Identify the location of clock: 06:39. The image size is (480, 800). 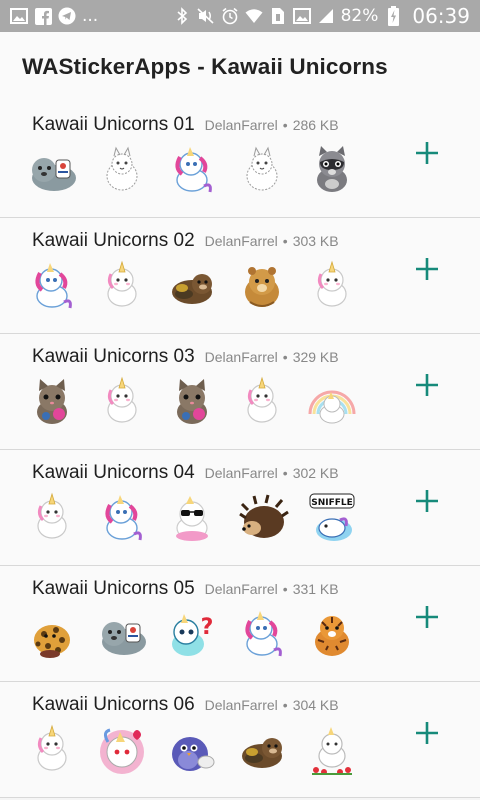
(441, 16).